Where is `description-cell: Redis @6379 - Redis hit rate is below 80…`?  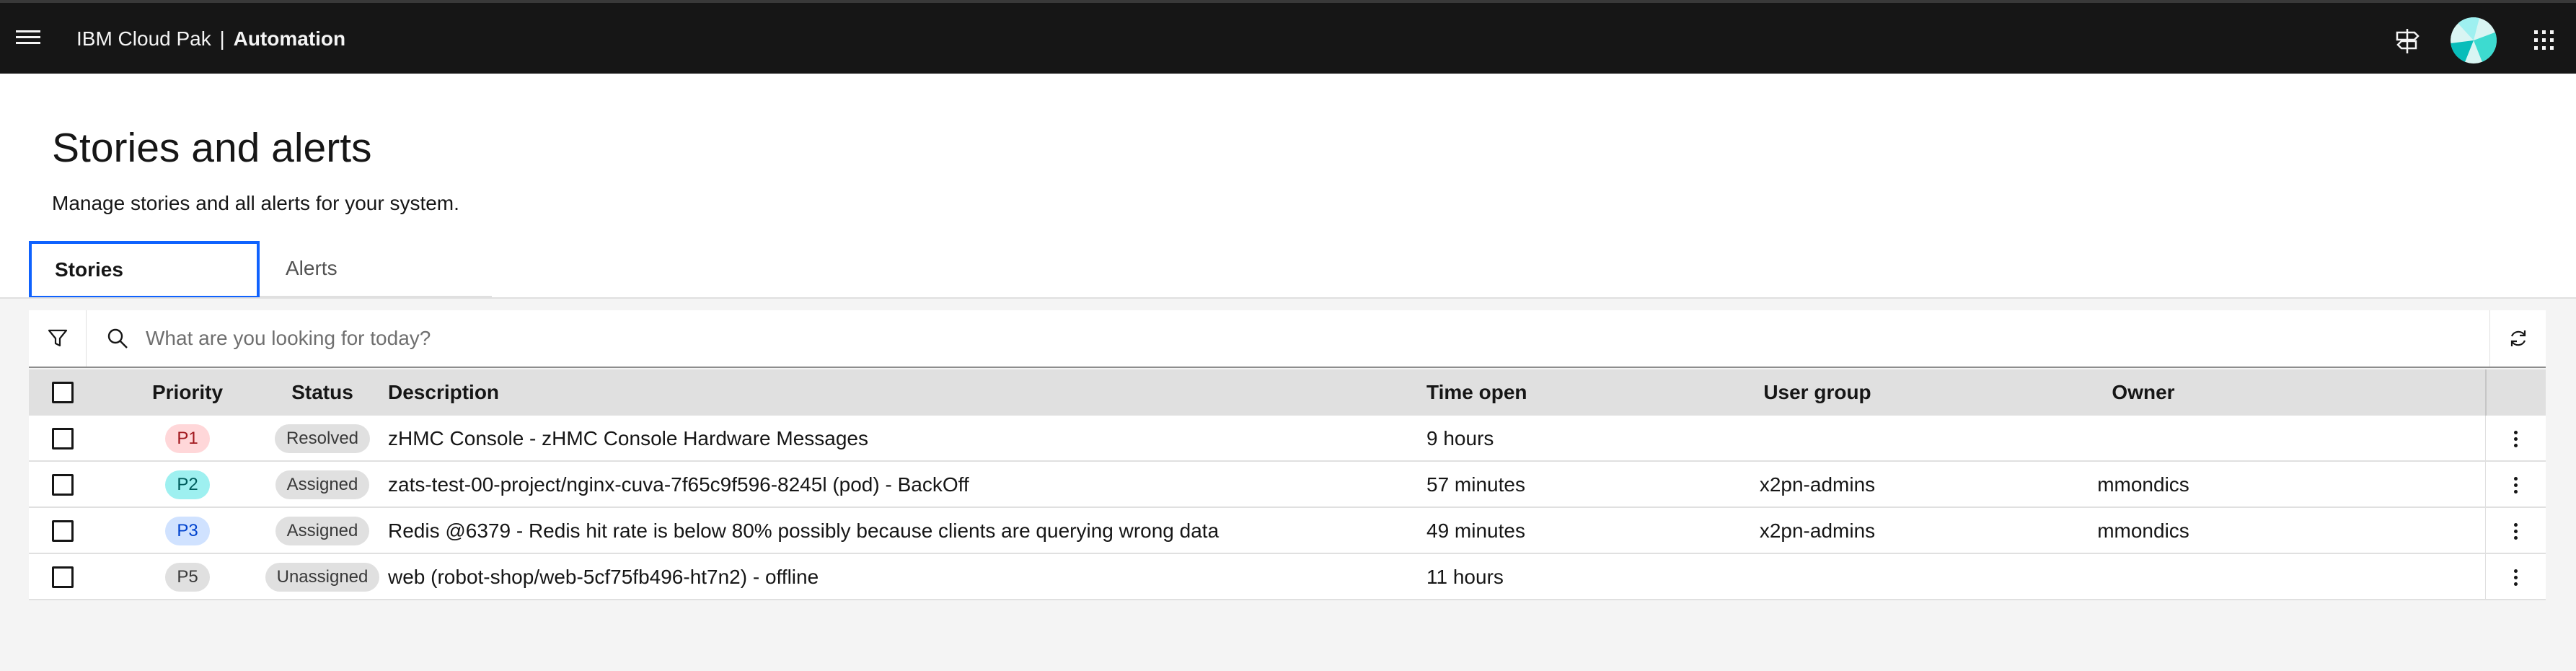 description-cell: Redis @6379 - Redis hit rate is below 80… is located at coordinates (803, 531).